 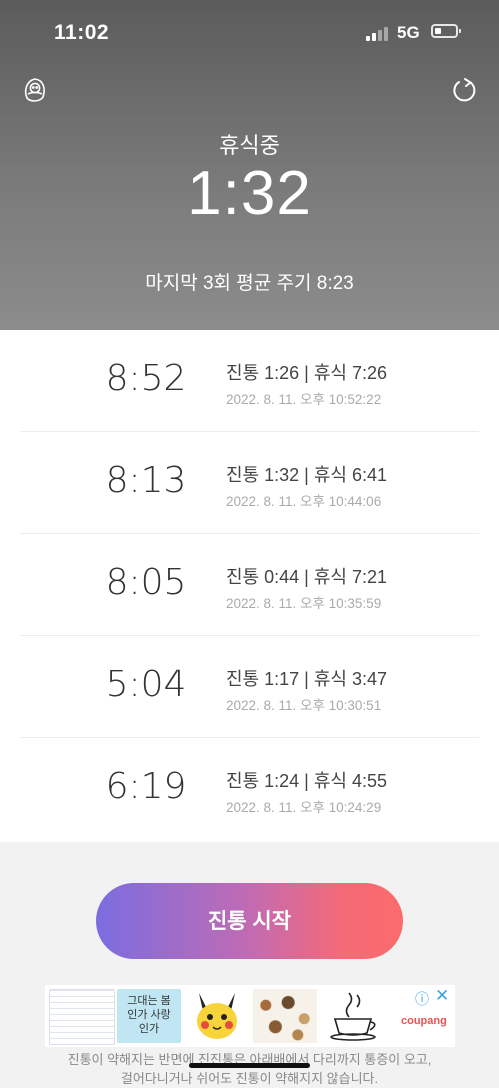 What do you see at coordinates (249, 921) in the screenshot?
I see `start-contraction-button: 진통 시작` at bounding box center [249, 921].